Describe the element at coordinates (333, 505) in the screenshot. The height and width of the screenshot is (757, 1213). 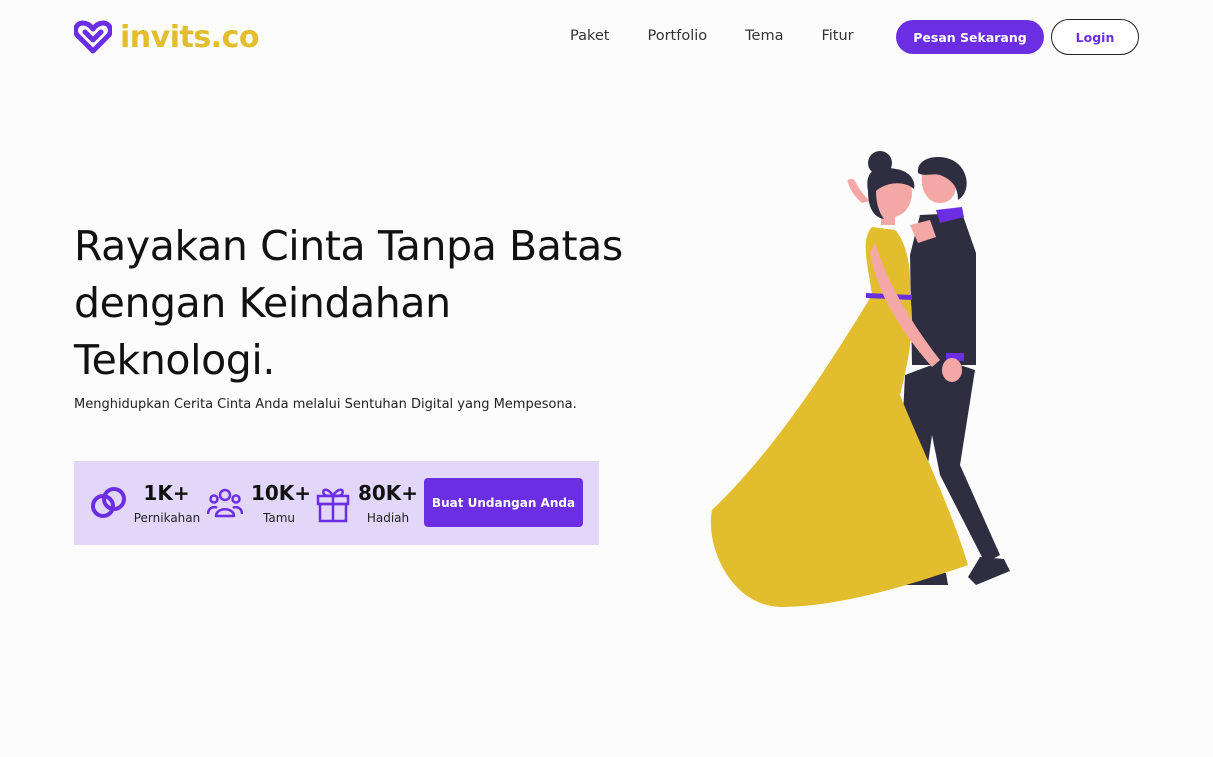
I see `gift-icon` at that location.